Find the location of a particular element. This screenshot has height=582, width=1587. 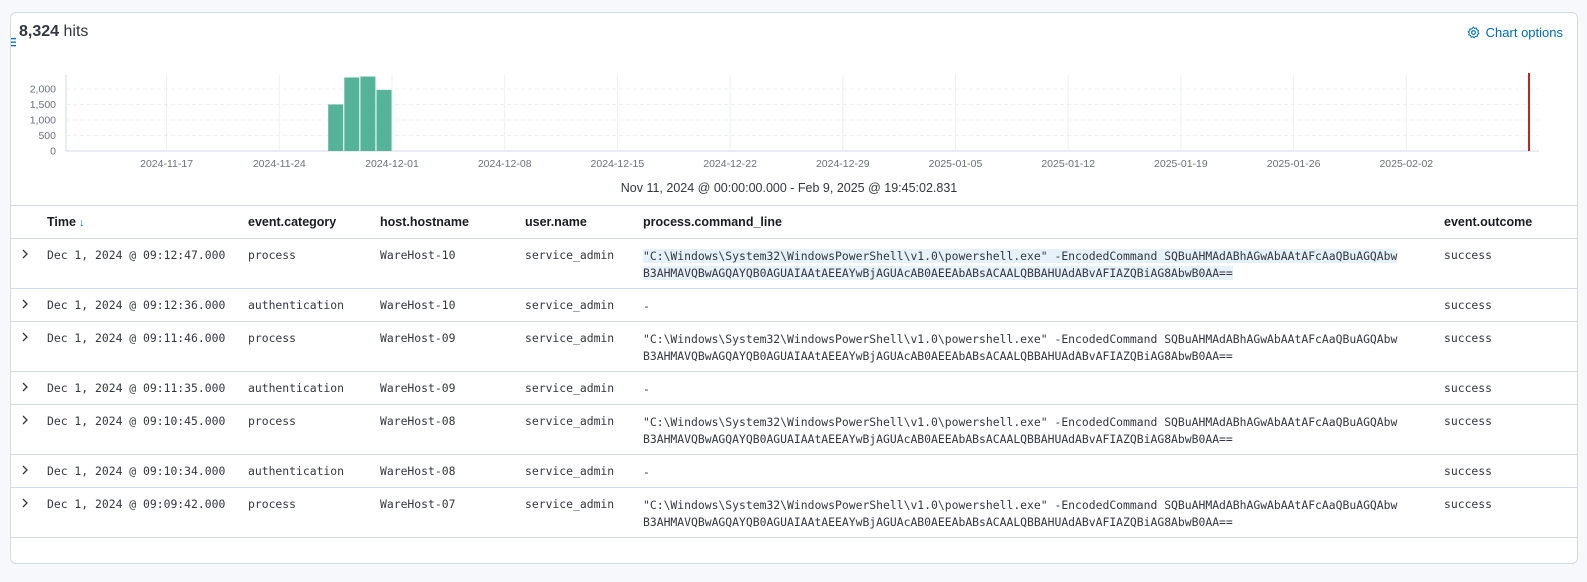

arrow-down-icon: ↓ is located at coordinates (82, 223).